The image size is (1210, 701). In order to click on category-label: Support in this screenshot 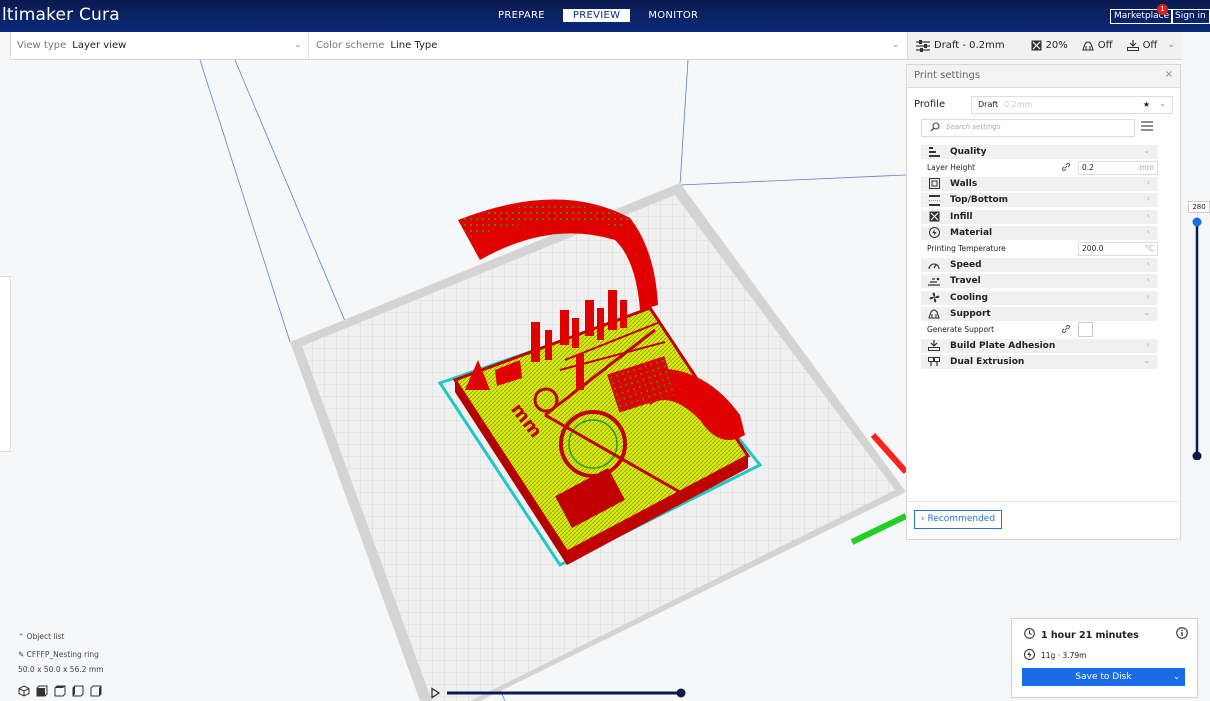, I will do `click(970, 313)`.